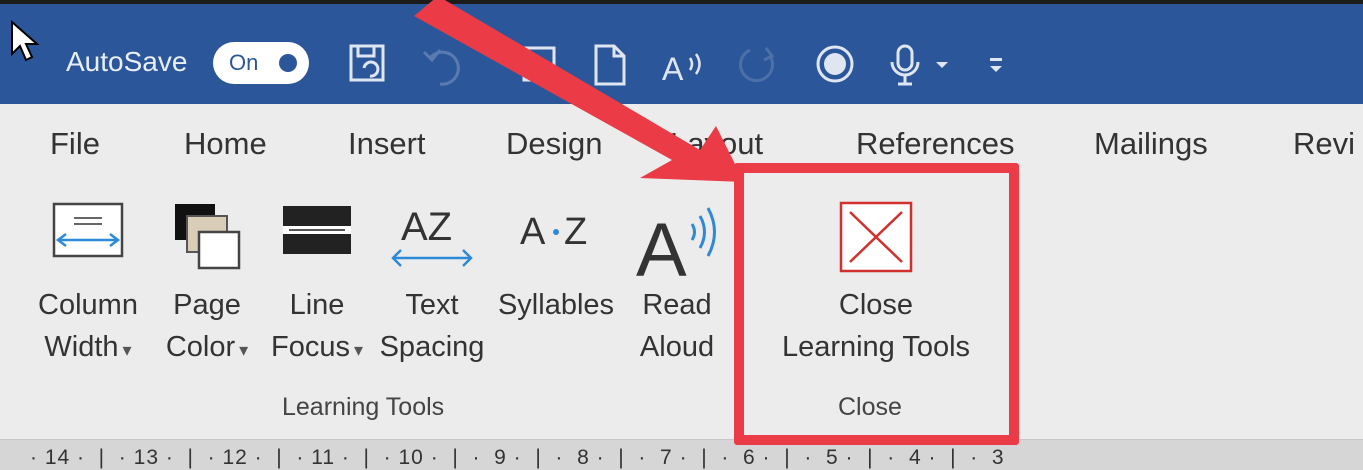 Image resolution: width=1363 pixels, height=470 pixels. I want to click on undo-icon, so click(445, 64).